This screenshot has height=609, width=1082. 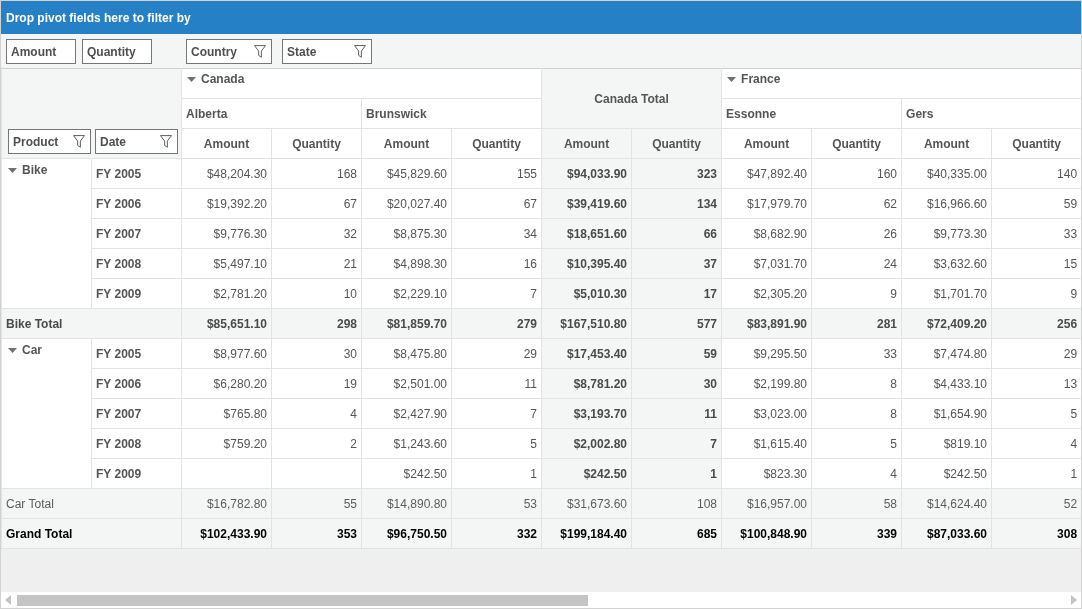 What do you see at coordinates (811, 113) in the screenshot?
I see `column-header: Essonne` at bounding box center [811, 113].